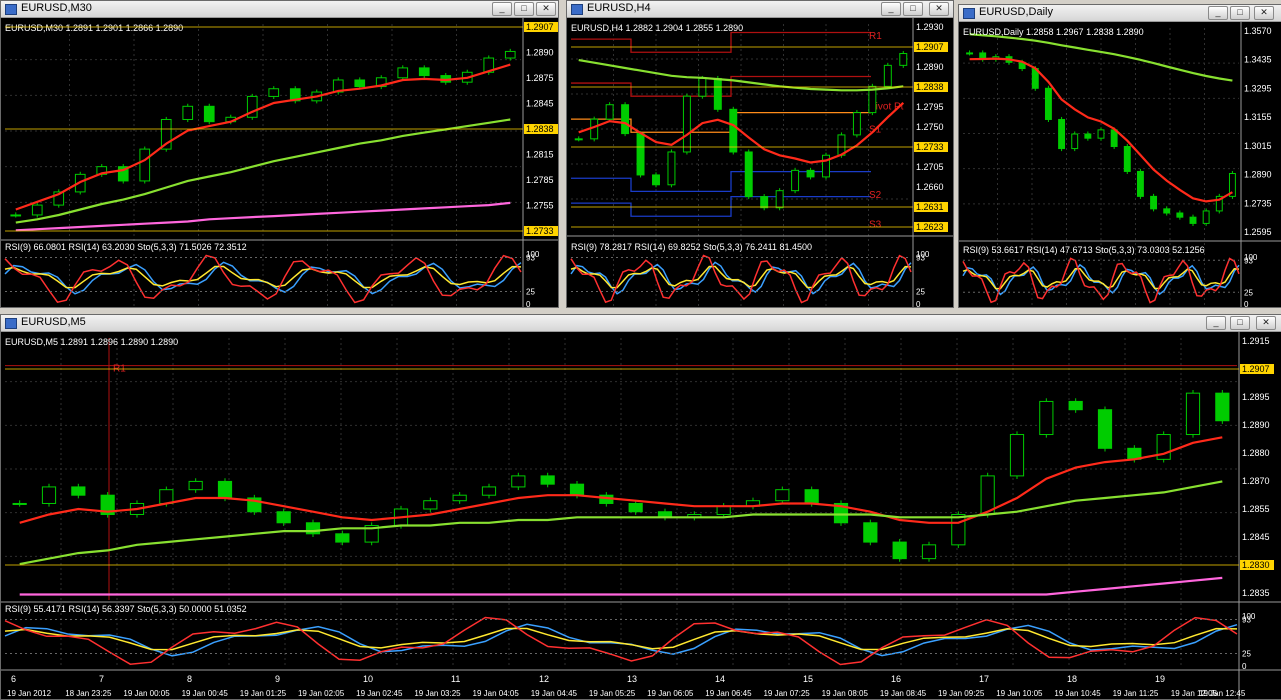  I want to click on price-axis-label: 1.2838, so click(930, 87).